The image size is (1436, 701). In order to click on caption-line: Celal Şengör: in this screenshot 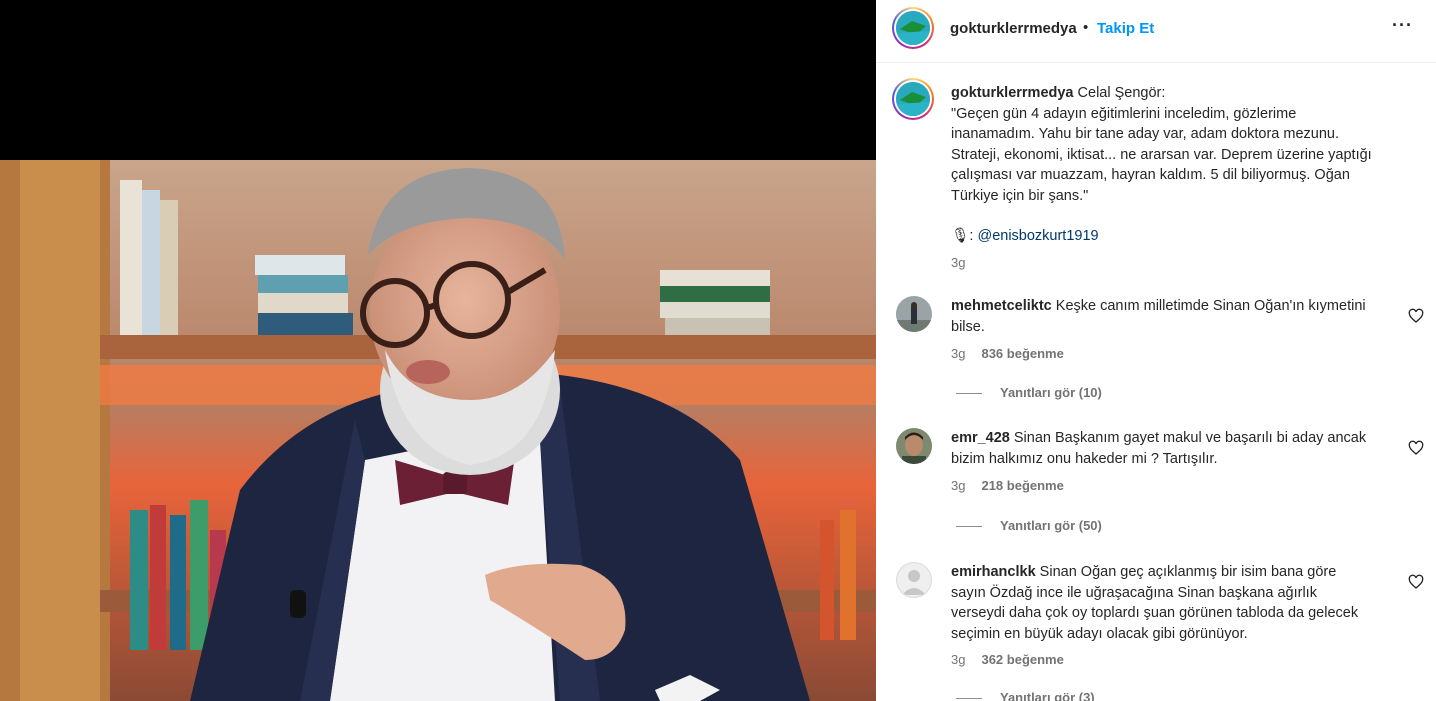, I will do `click(1121, 93)`.